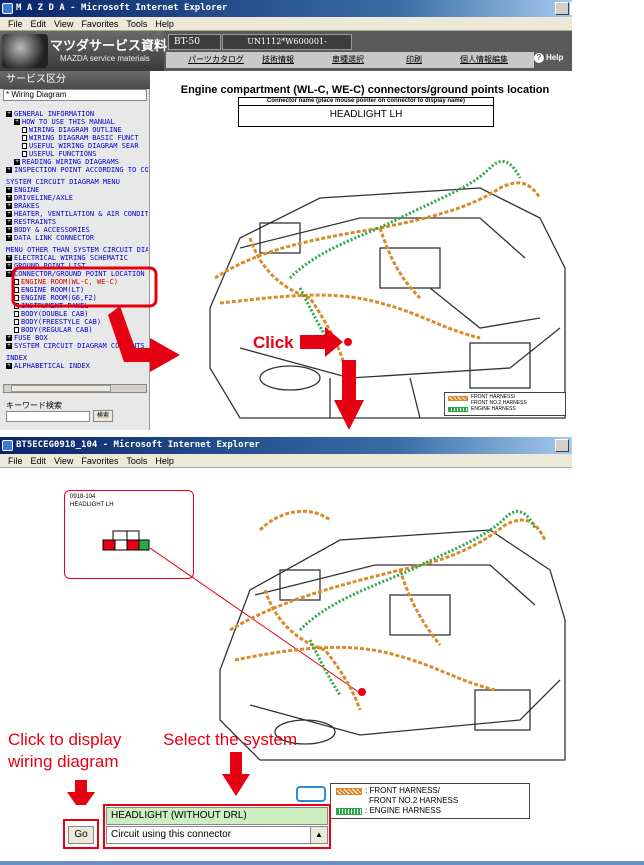 The height and width of the screenshot is (865, 644). I want to click on tree-item: + RESTRAINTS, so click(77, 222).